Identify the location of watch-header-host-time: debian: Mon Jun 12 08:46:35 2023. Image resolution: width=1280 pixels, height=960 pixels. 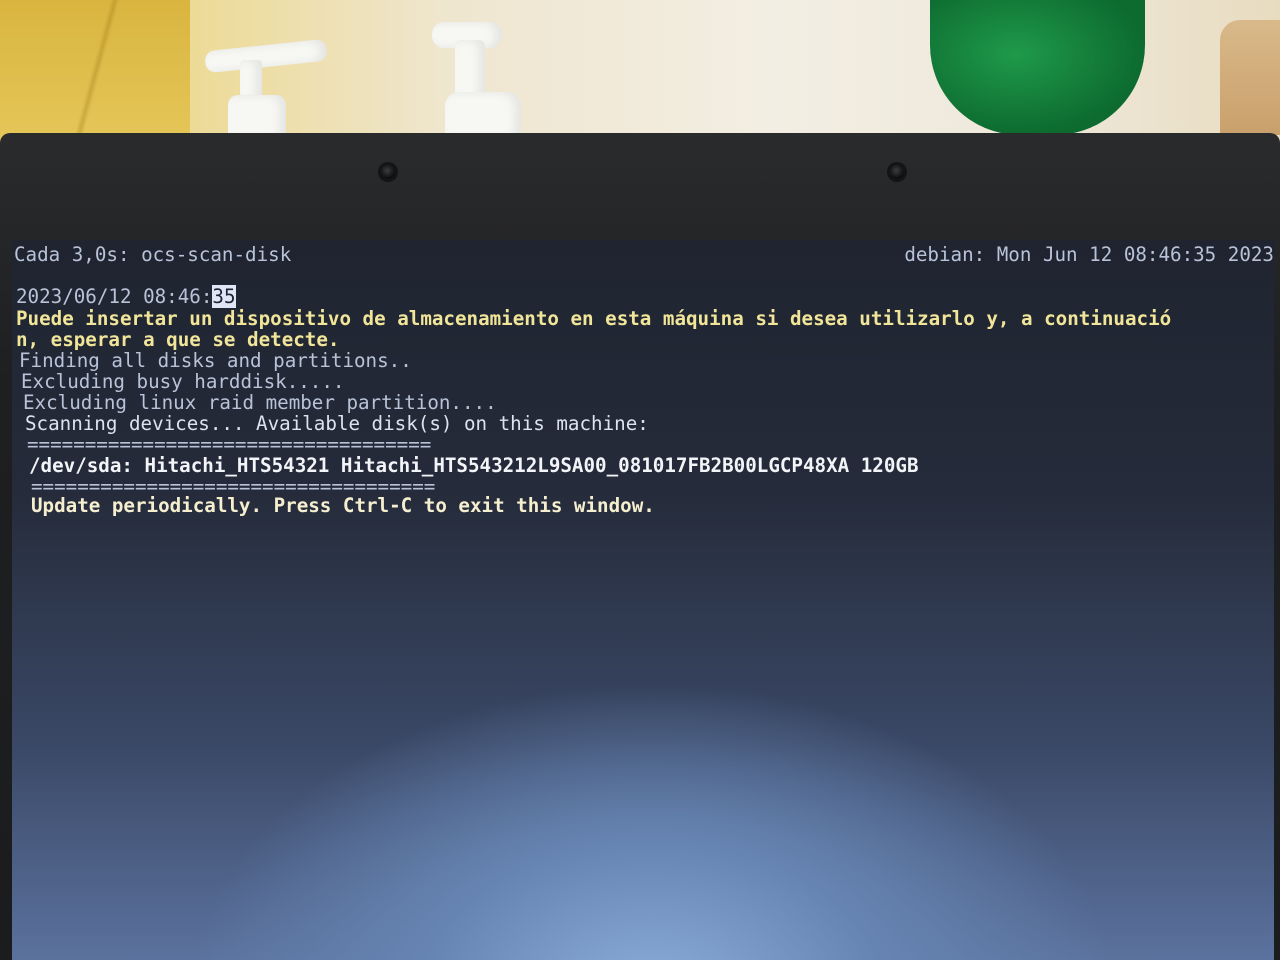
(1089, 254).